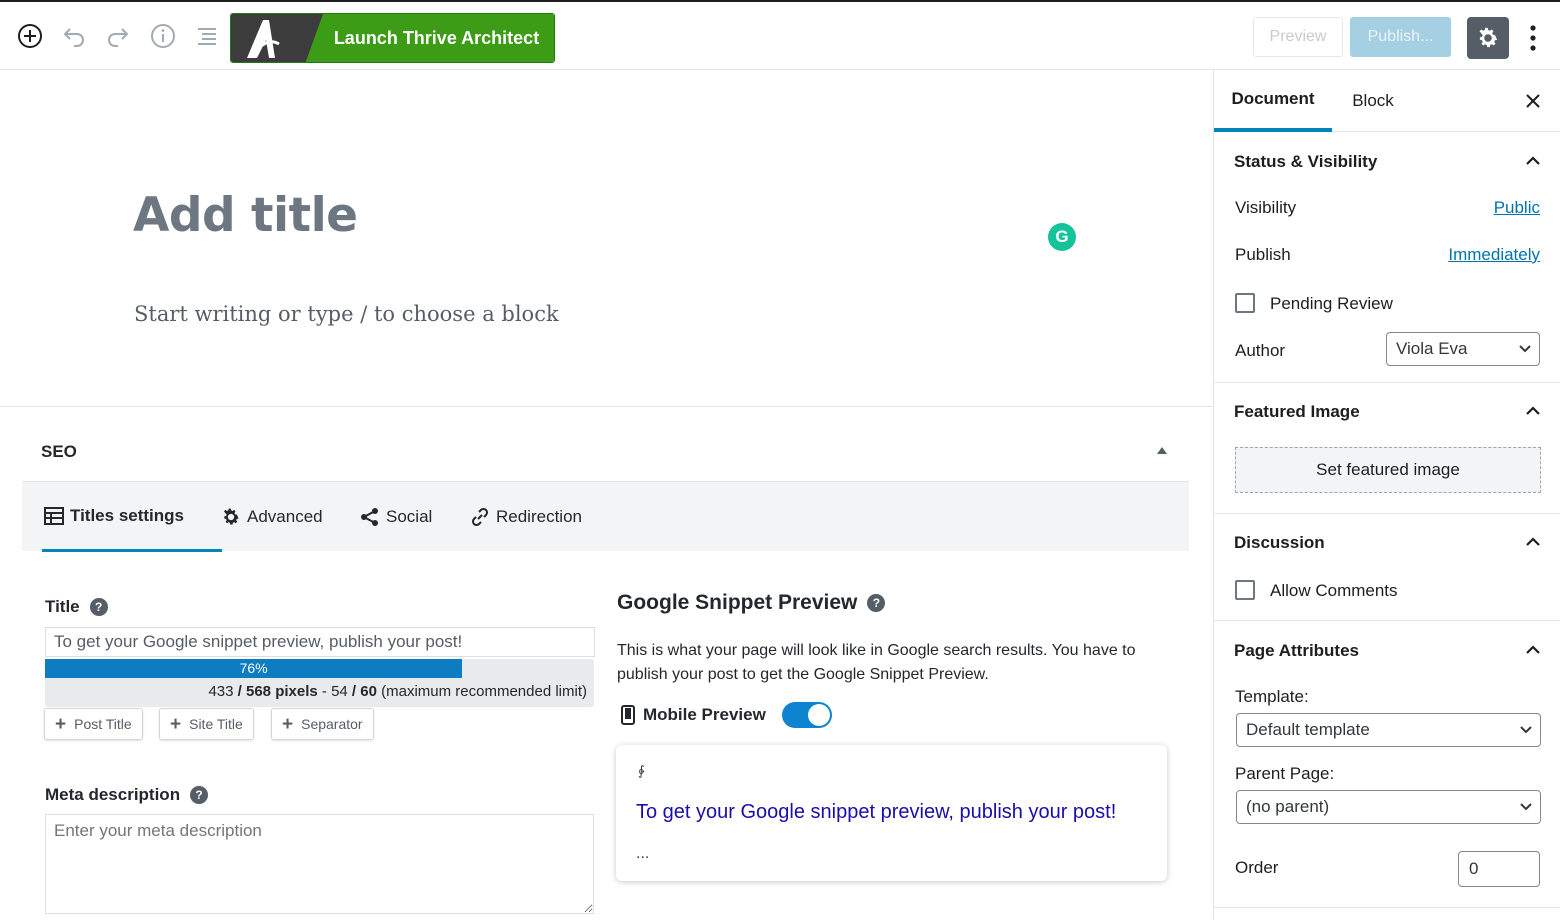  I want to click on tab-redirection: Redirection, so click(526, 517).